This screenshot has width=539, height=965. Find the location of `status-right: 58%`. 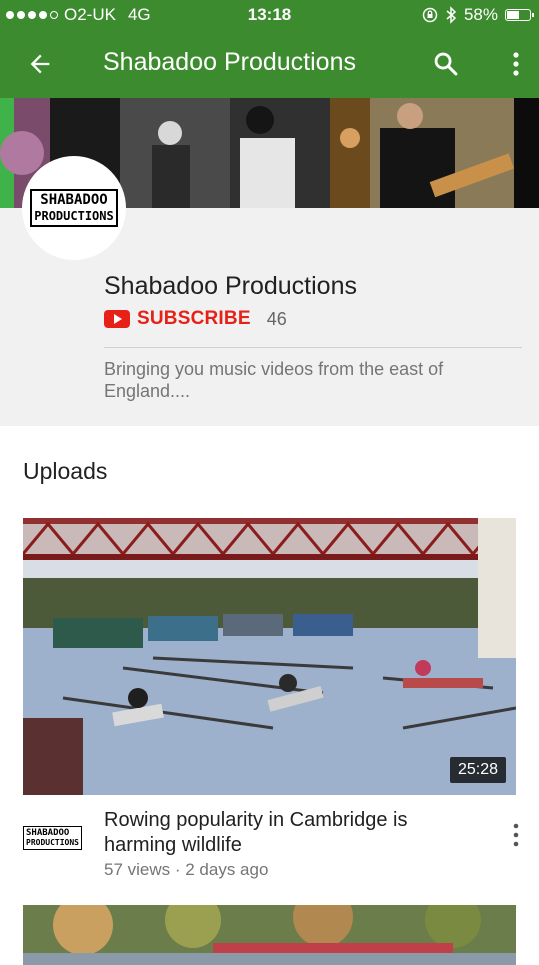

status-right: 58% is located at coordinates (478, 15).